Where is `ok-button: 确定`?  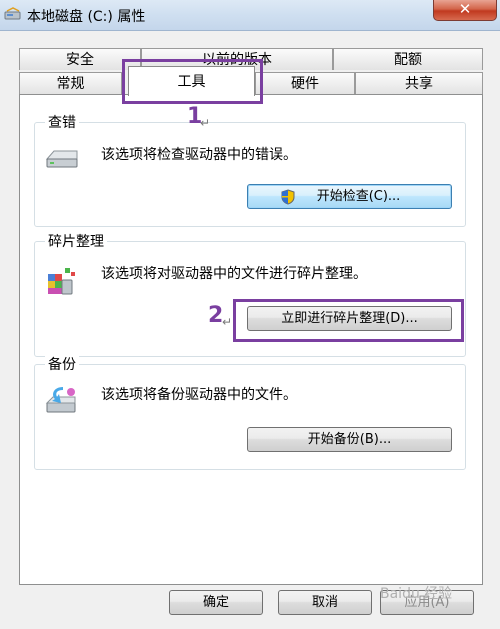 ok-button: 确定 is located at coordinates (216, 602).